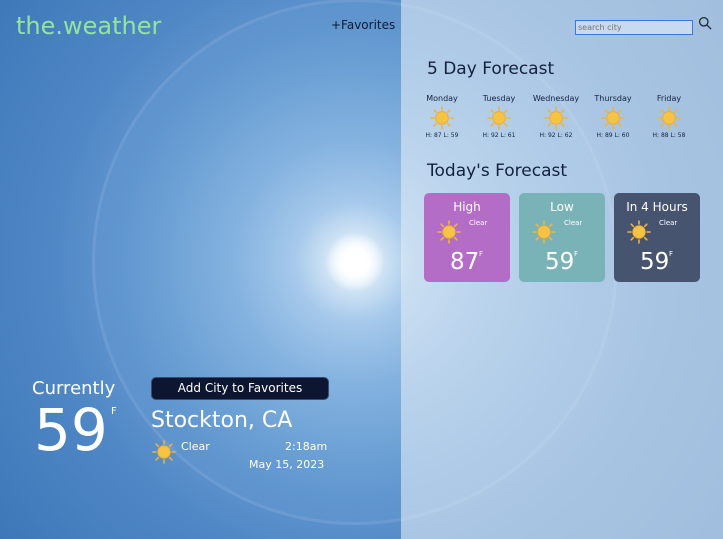 The image size is (723, 539). What do you see at coordinates (88, 26) in the screenshot?
I see `app-logo: the.weather` at bounding box center [88, 26].